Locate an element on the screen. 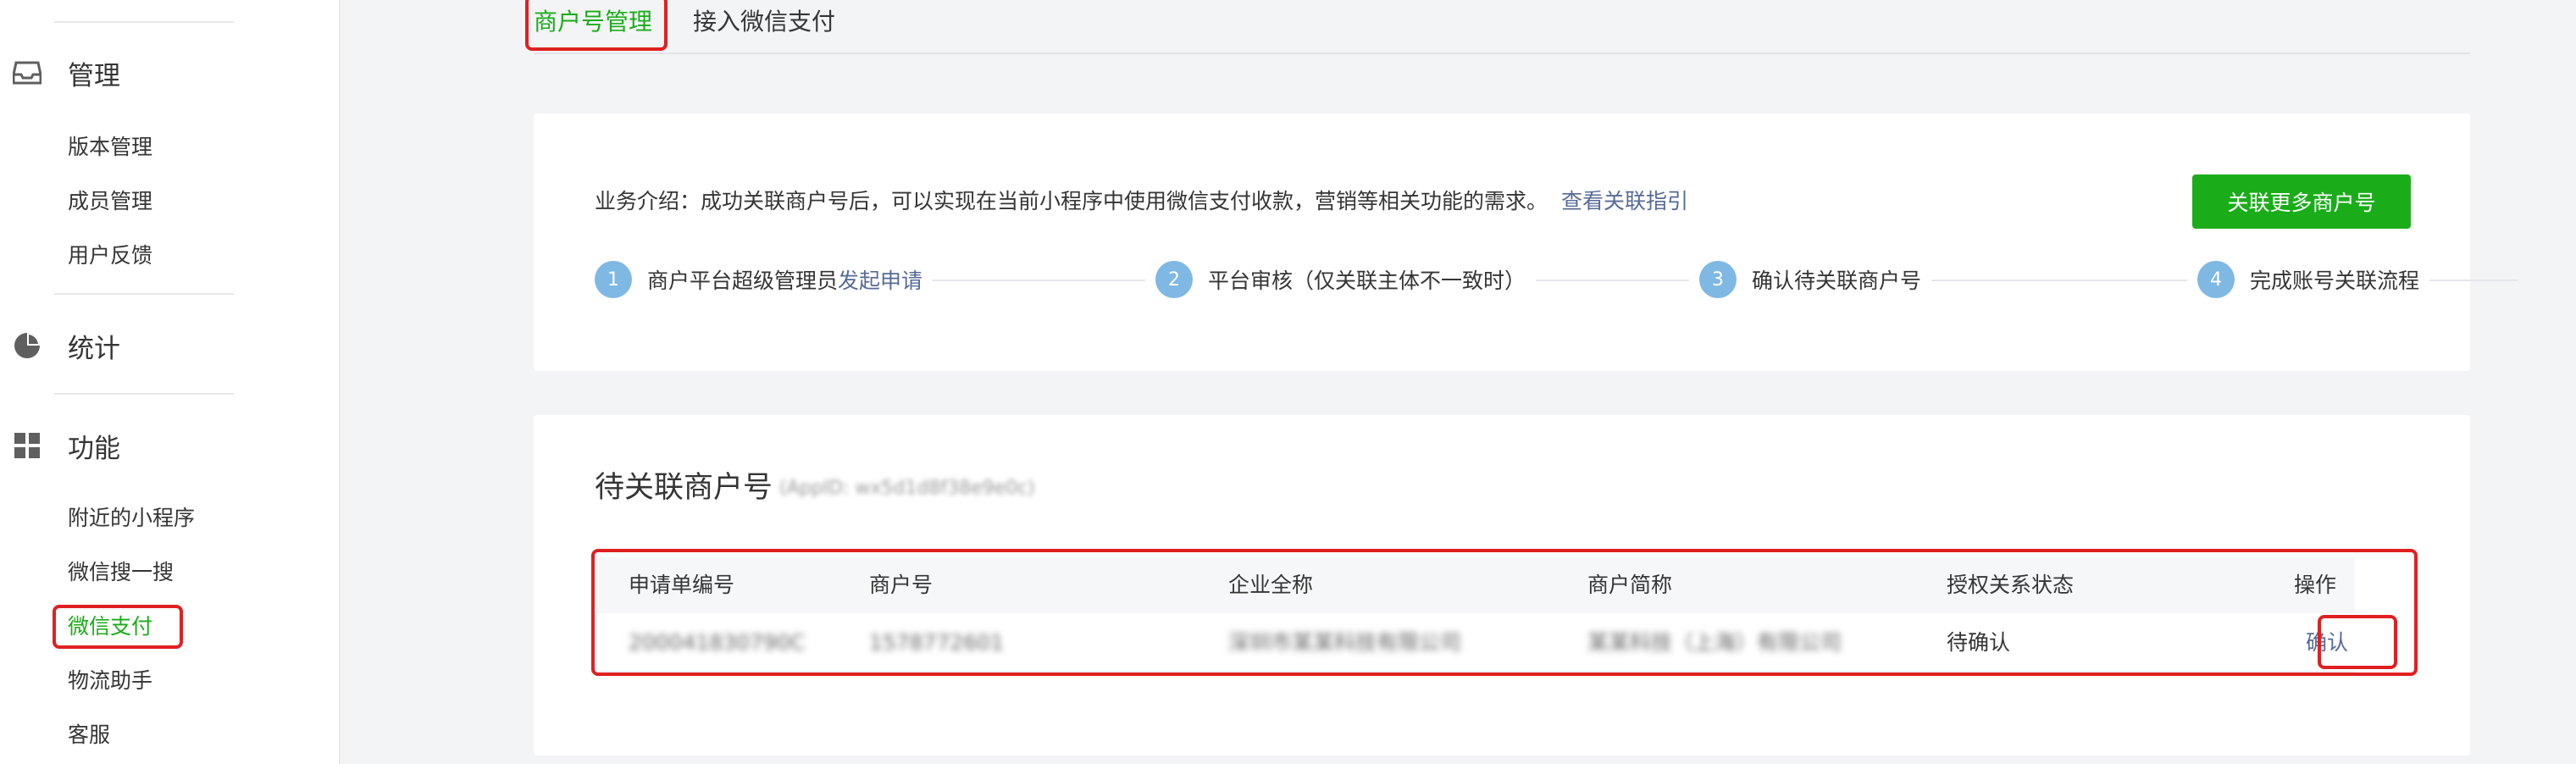 Image resolution: width=2576 pixels, height=764 pixels. step-number: 1 is located at coordinates (613, 279).